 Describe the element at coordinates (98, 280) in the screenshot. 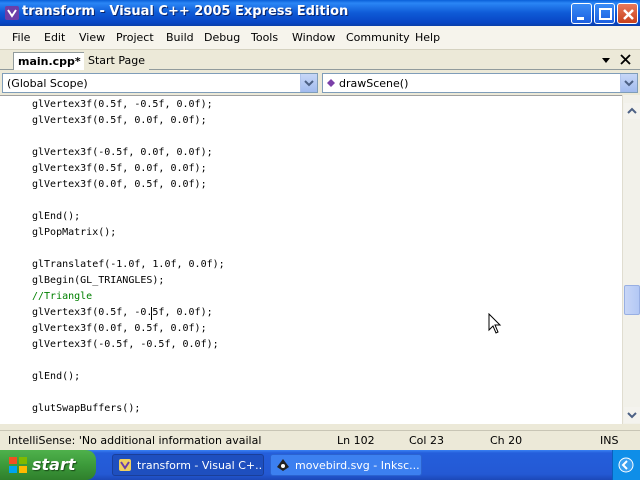

I see `code-line: glBegin(GL_TRIANGLES);` at that location.